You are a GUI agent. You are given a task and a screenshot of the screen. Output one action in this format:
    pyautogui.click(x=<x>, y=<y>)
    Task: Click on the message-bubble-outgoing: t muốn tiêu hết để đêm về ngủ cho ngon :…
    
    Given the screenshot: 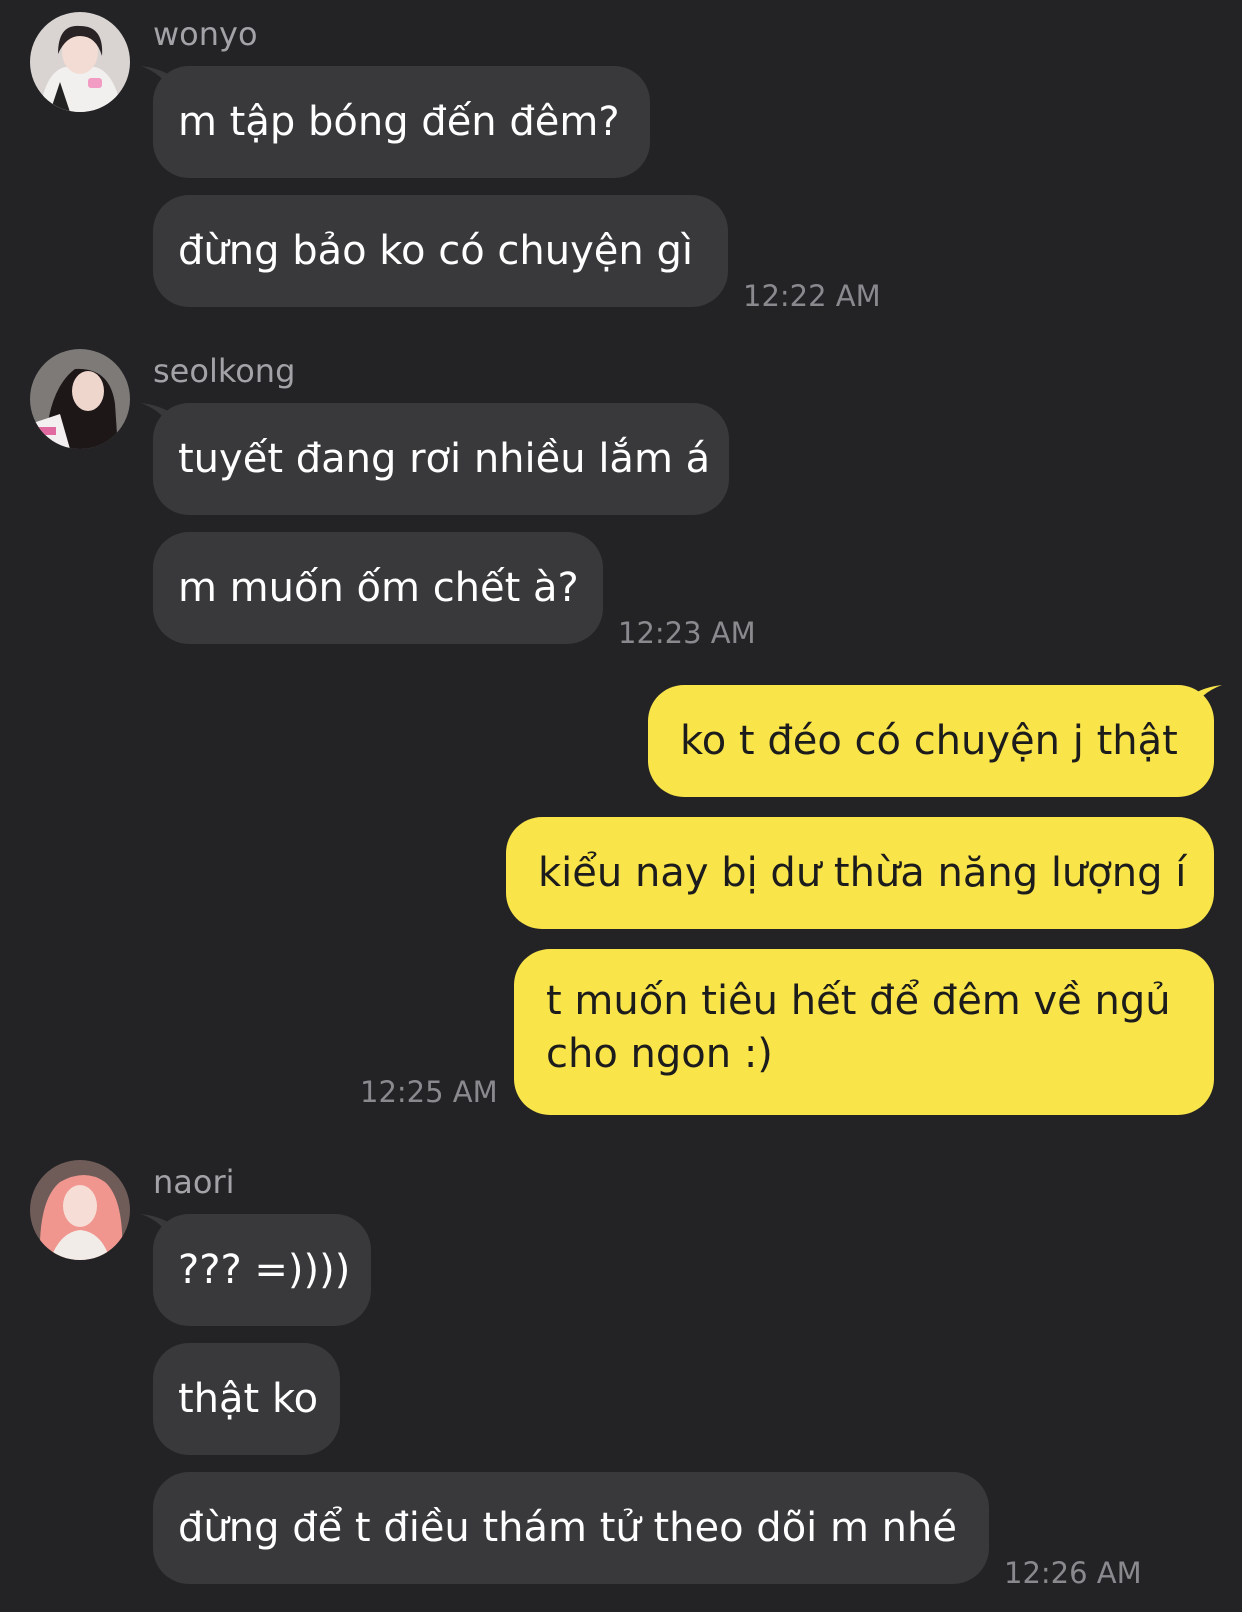 What is the action you would take?
    pyautogui.click(x=864, y=1032)
    